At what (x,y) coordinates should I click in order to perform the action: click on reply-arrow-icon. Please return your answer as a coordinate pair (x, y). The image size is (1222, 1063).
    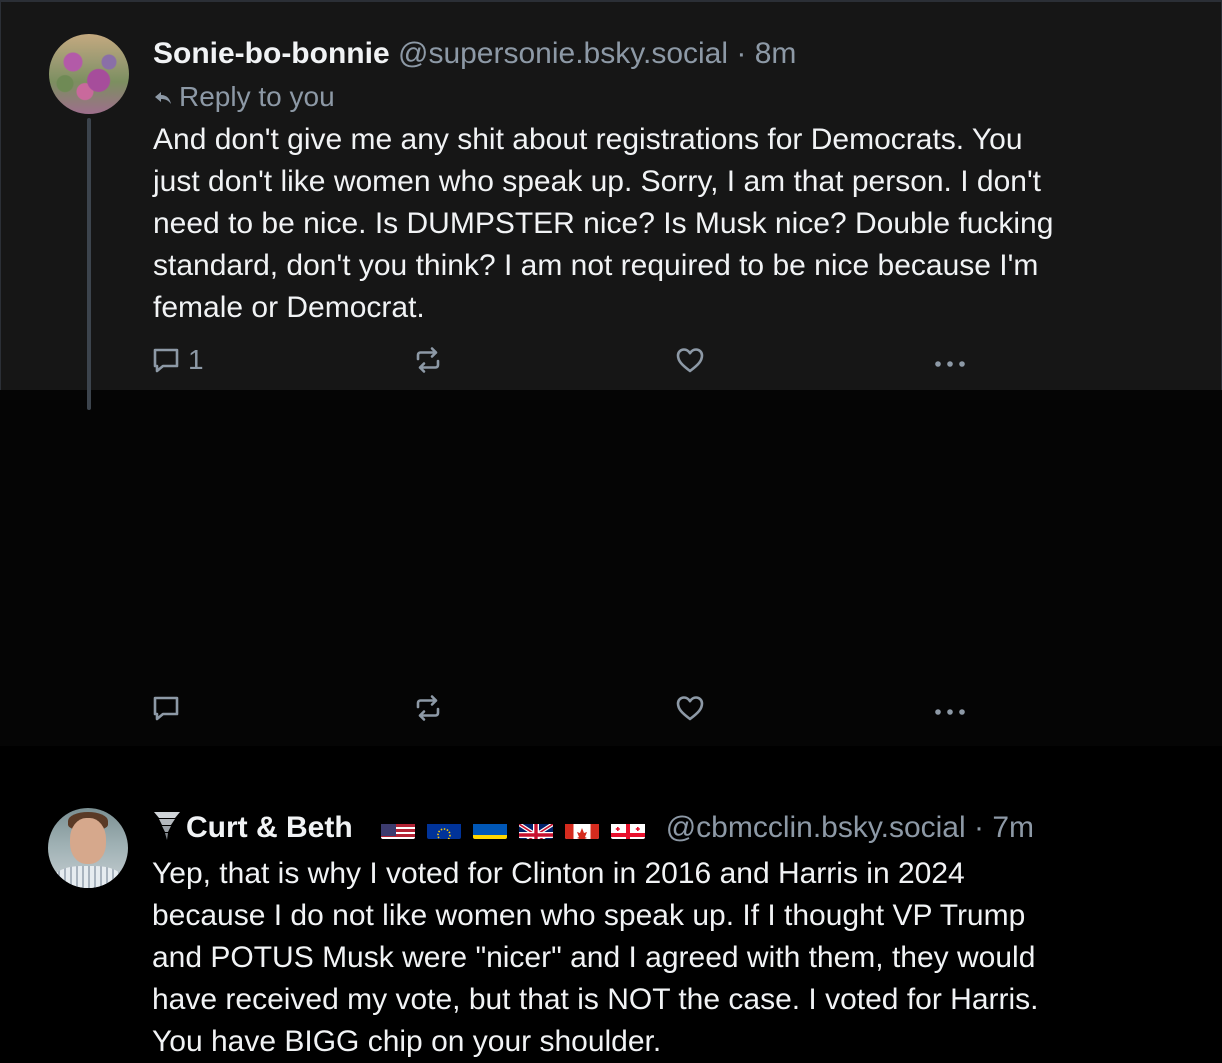
    Looking at the image, I should click on (163, 99).